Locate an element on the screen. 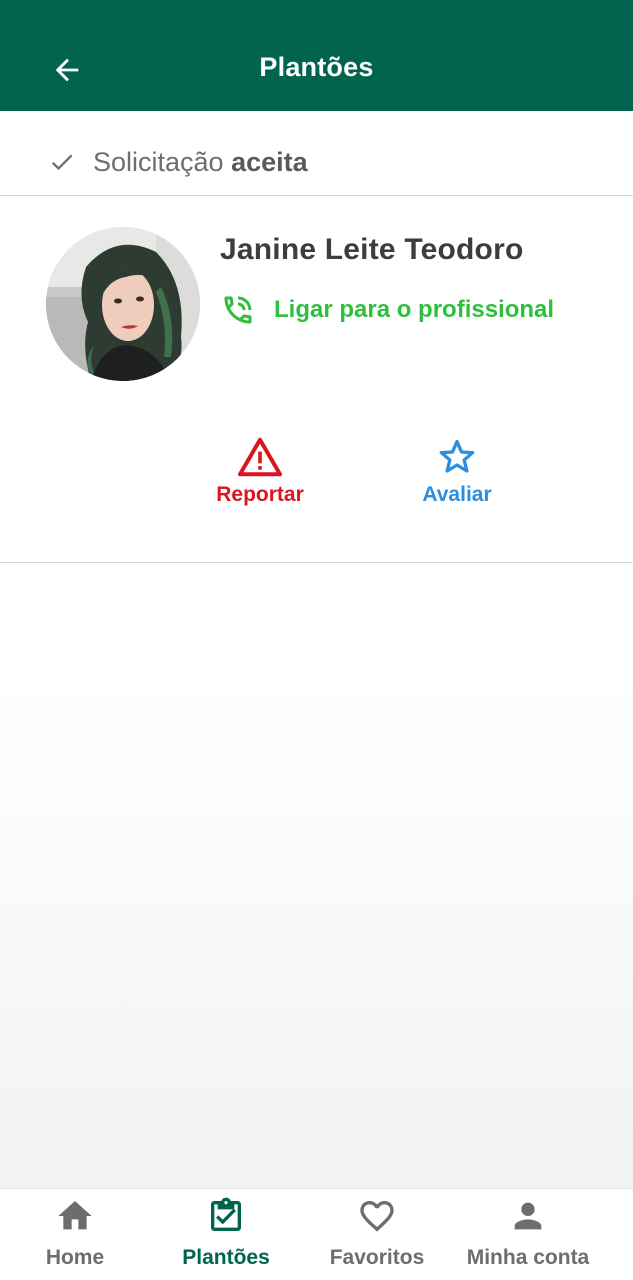  check-icon is located at coordinates (62, 162).